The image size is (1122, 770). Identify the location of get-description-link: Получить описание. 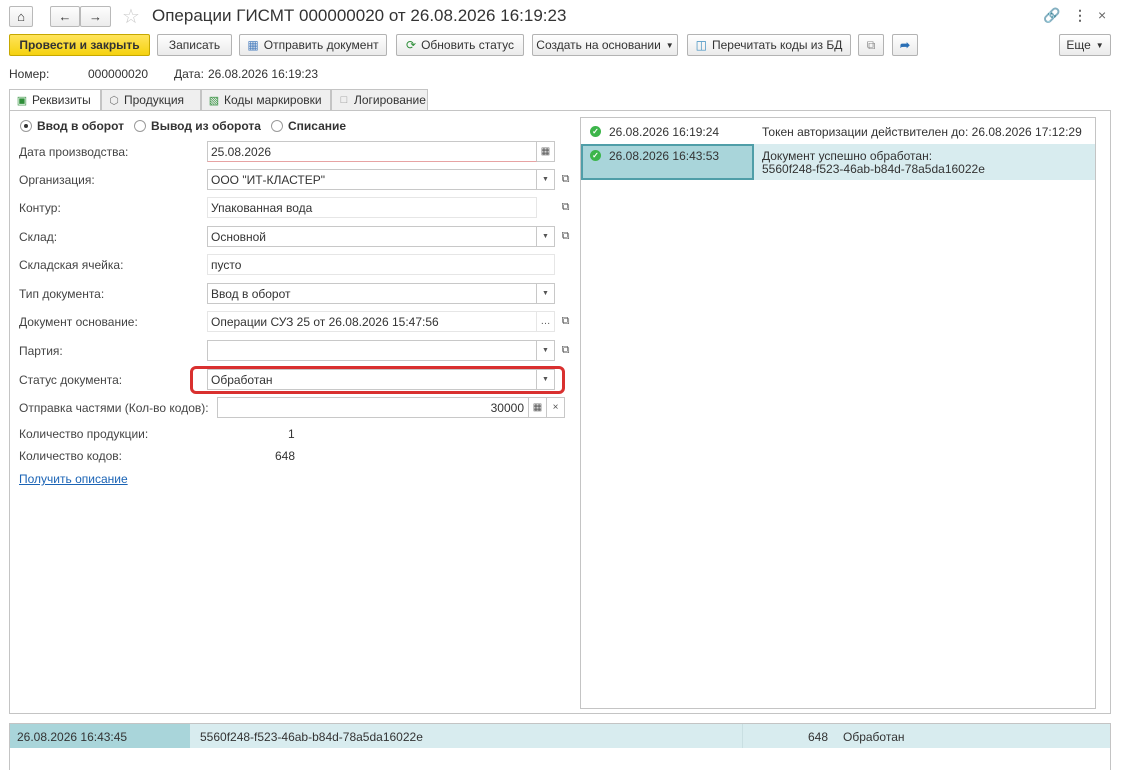
(73, 479).